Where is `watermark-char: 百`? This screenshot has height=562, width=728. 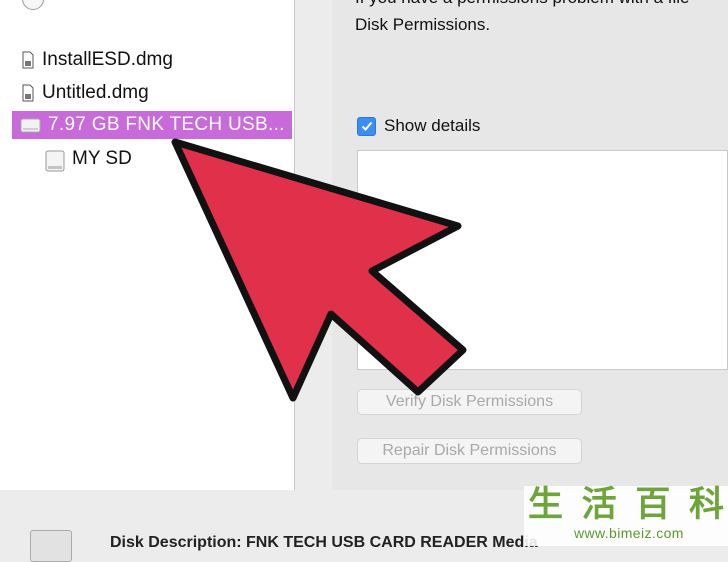 watermark-char: 百 is located at coordinates (653, 504).